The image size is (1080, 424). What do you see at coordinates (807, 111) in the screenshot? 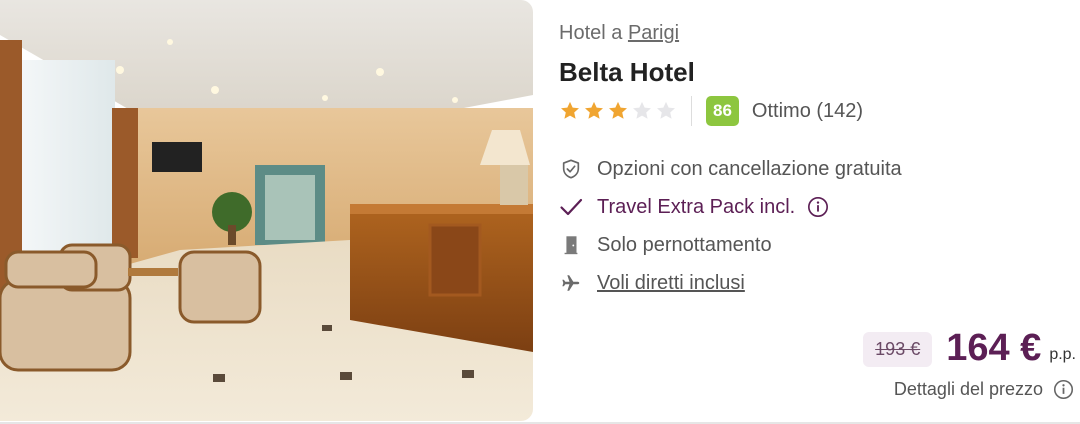
I see `review-score-label: Ottimo (142)` at bounding box center [807, 111].